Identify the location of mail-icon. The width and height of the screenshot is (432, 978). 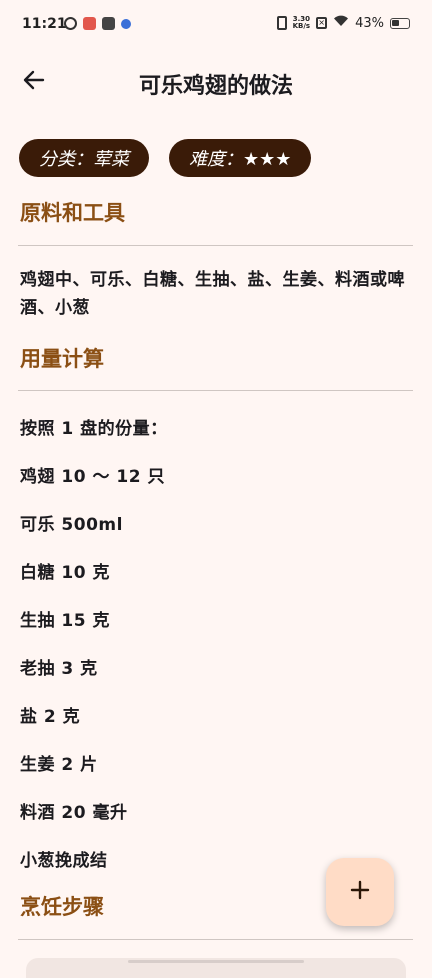
(108, 23).